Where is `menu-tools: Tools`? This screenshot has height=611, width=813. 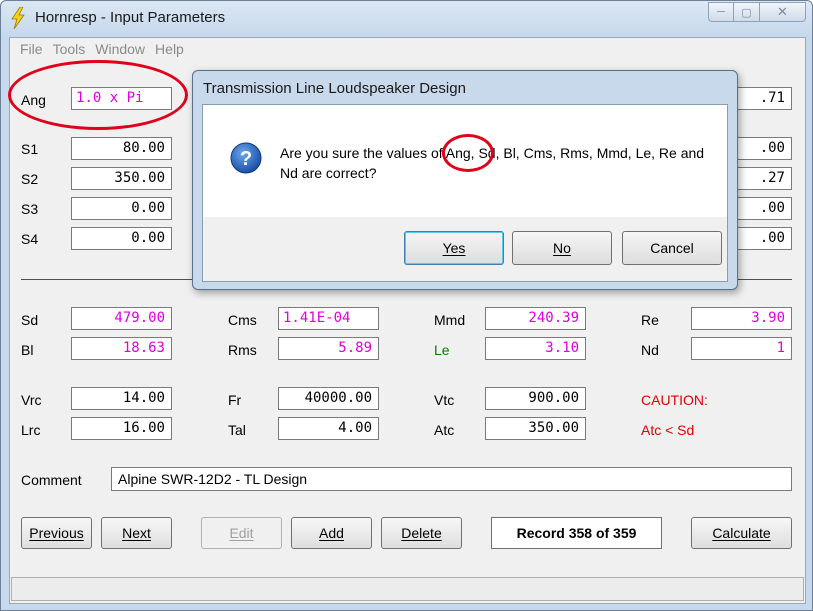
menu-tools: Tools is located at coordinates (70, 49).